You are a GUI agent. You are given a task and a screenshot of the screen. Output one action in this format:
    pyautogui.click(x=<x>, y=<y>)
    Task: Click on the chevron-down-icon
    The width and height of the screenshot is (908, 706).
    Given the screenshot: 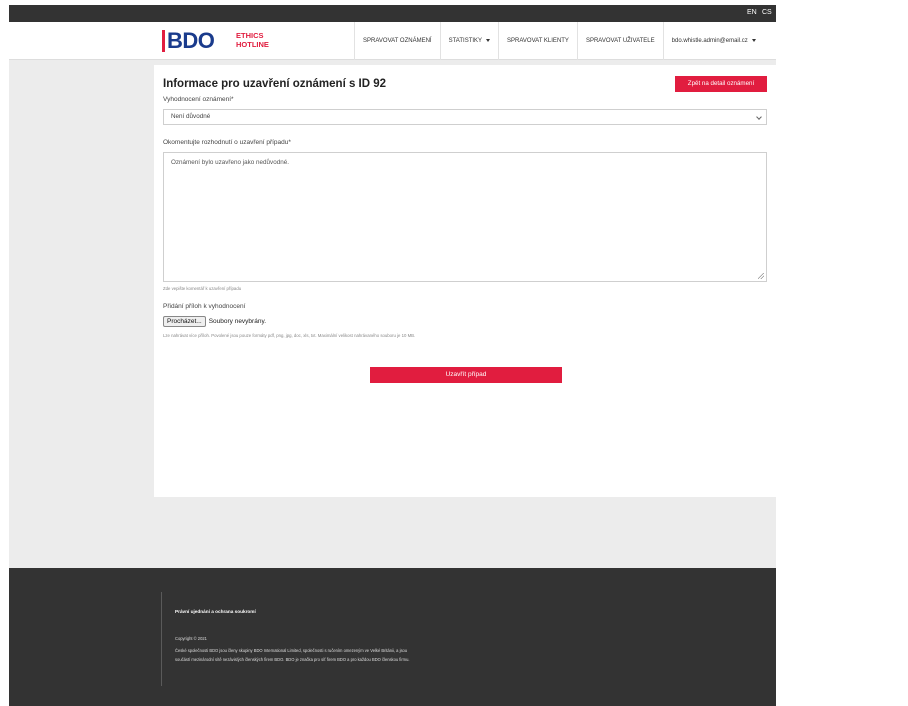 What is the action you would take?
    pyautogui.click(x=759, y=117)
    